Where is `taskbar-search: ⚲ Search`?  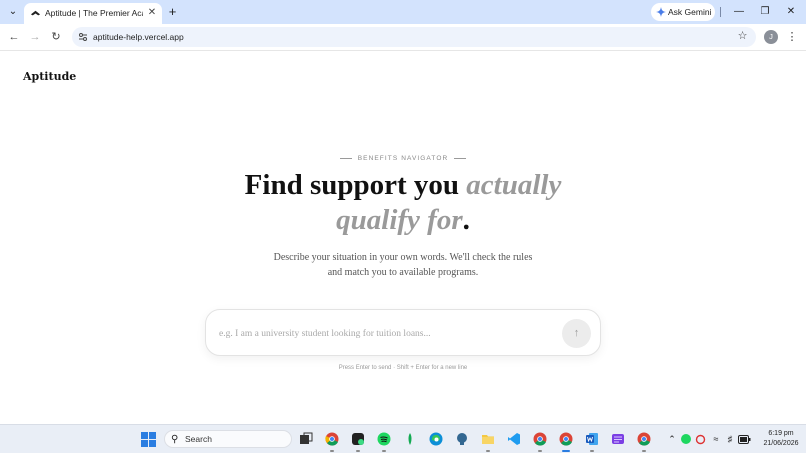
taskbar-search: ⚲ Search is located at coordinates (228, 439).